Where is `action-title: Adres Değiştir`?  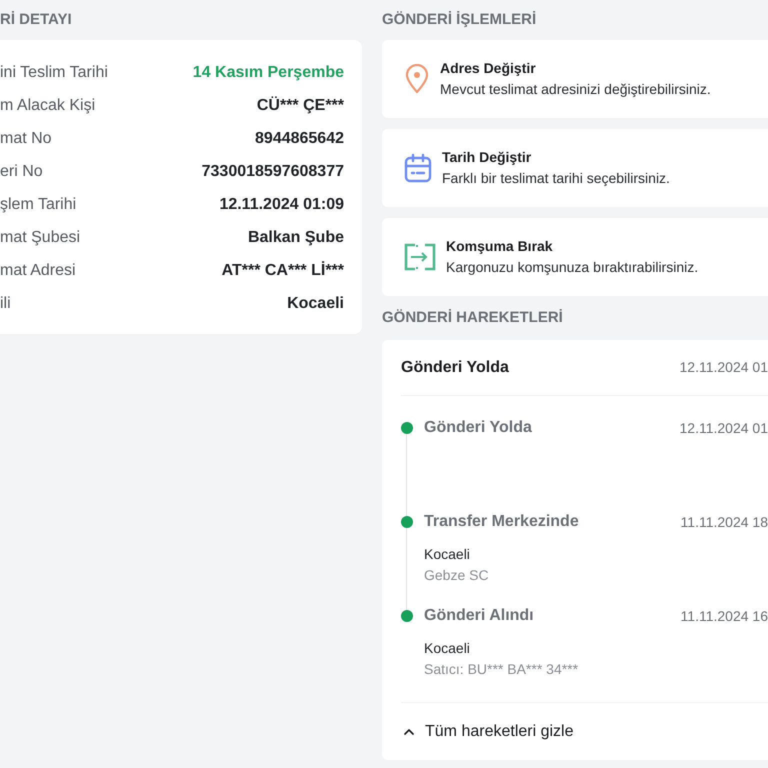
action-title: Adres Değiştir is located at coordinates (488, 68).